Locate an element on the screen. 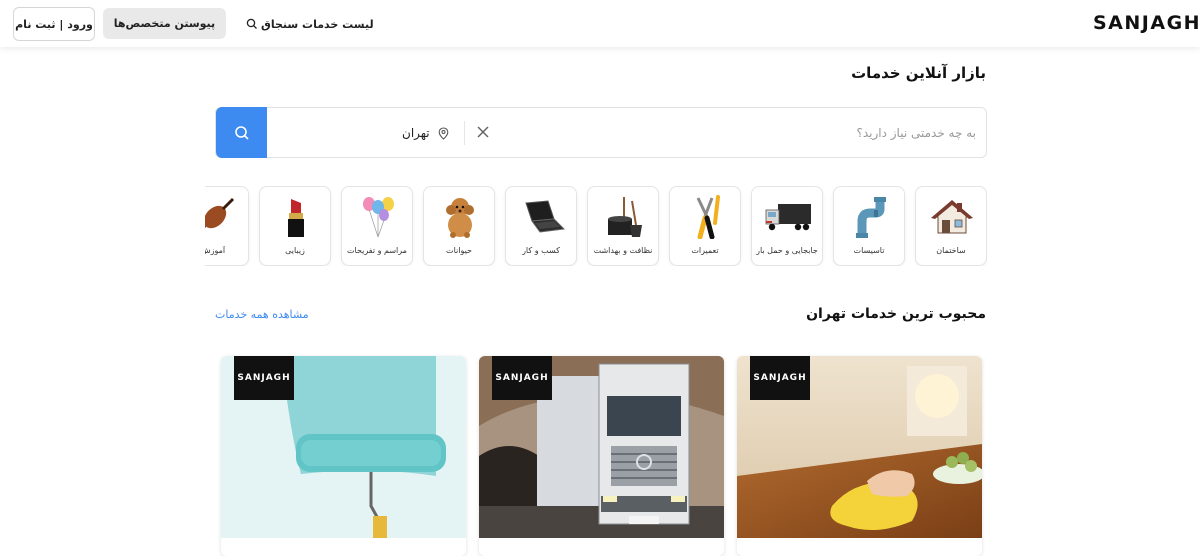 Image resolution: width=1200 pixels, height=556 pixels. login-register-button: ورود | ثبت نام is located at coordinates (54, 24).